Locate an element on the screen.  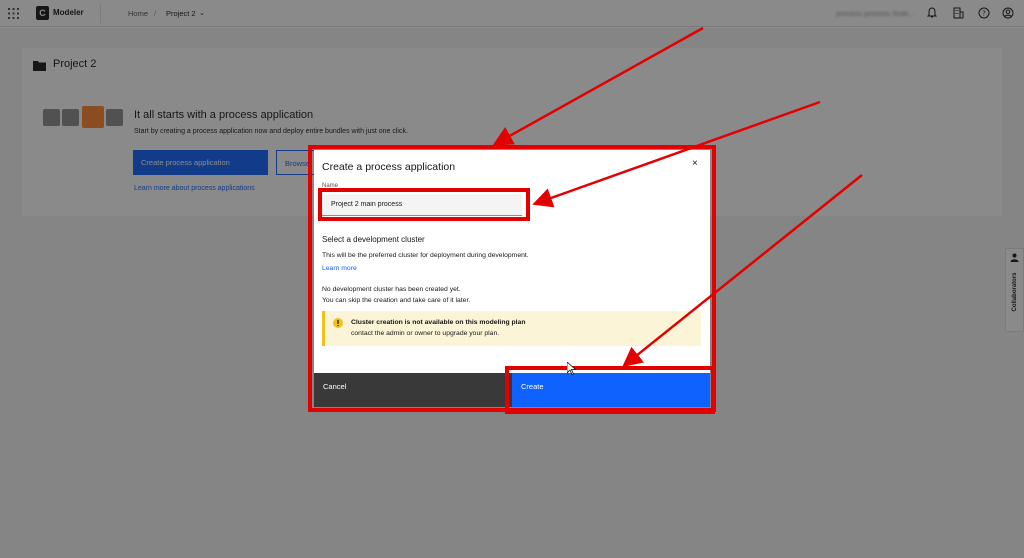
arrow-to-create is located at coordinates (742, 271).